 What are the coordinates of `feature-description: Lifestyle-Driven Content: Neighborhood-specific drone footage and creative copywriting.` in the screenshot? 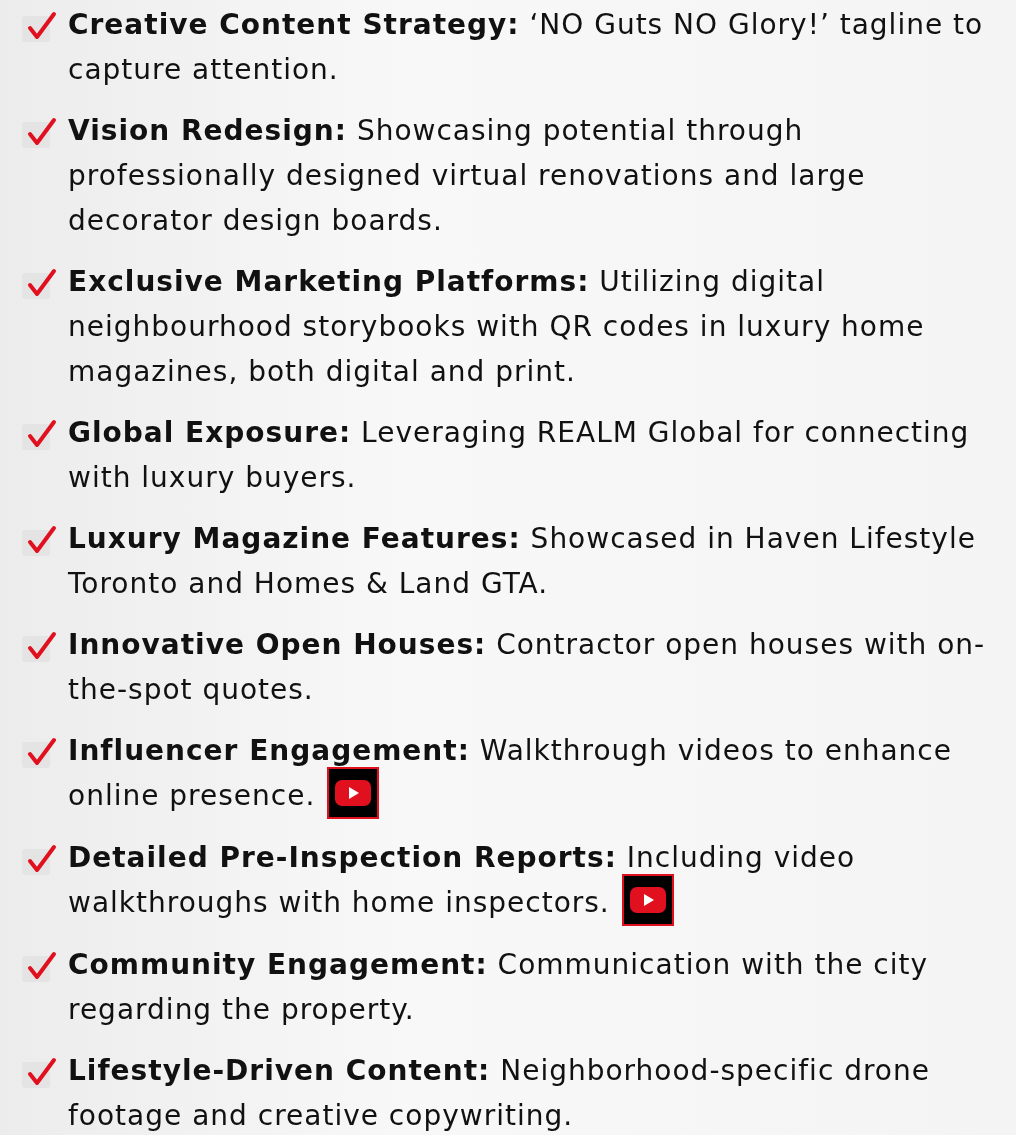 It's located at (499, 1093).